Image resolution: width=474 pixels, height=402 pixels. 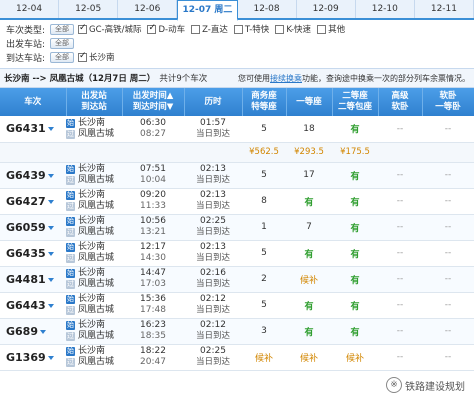 I want to click on date-tab: 12-08, so click(x=267, y=9).